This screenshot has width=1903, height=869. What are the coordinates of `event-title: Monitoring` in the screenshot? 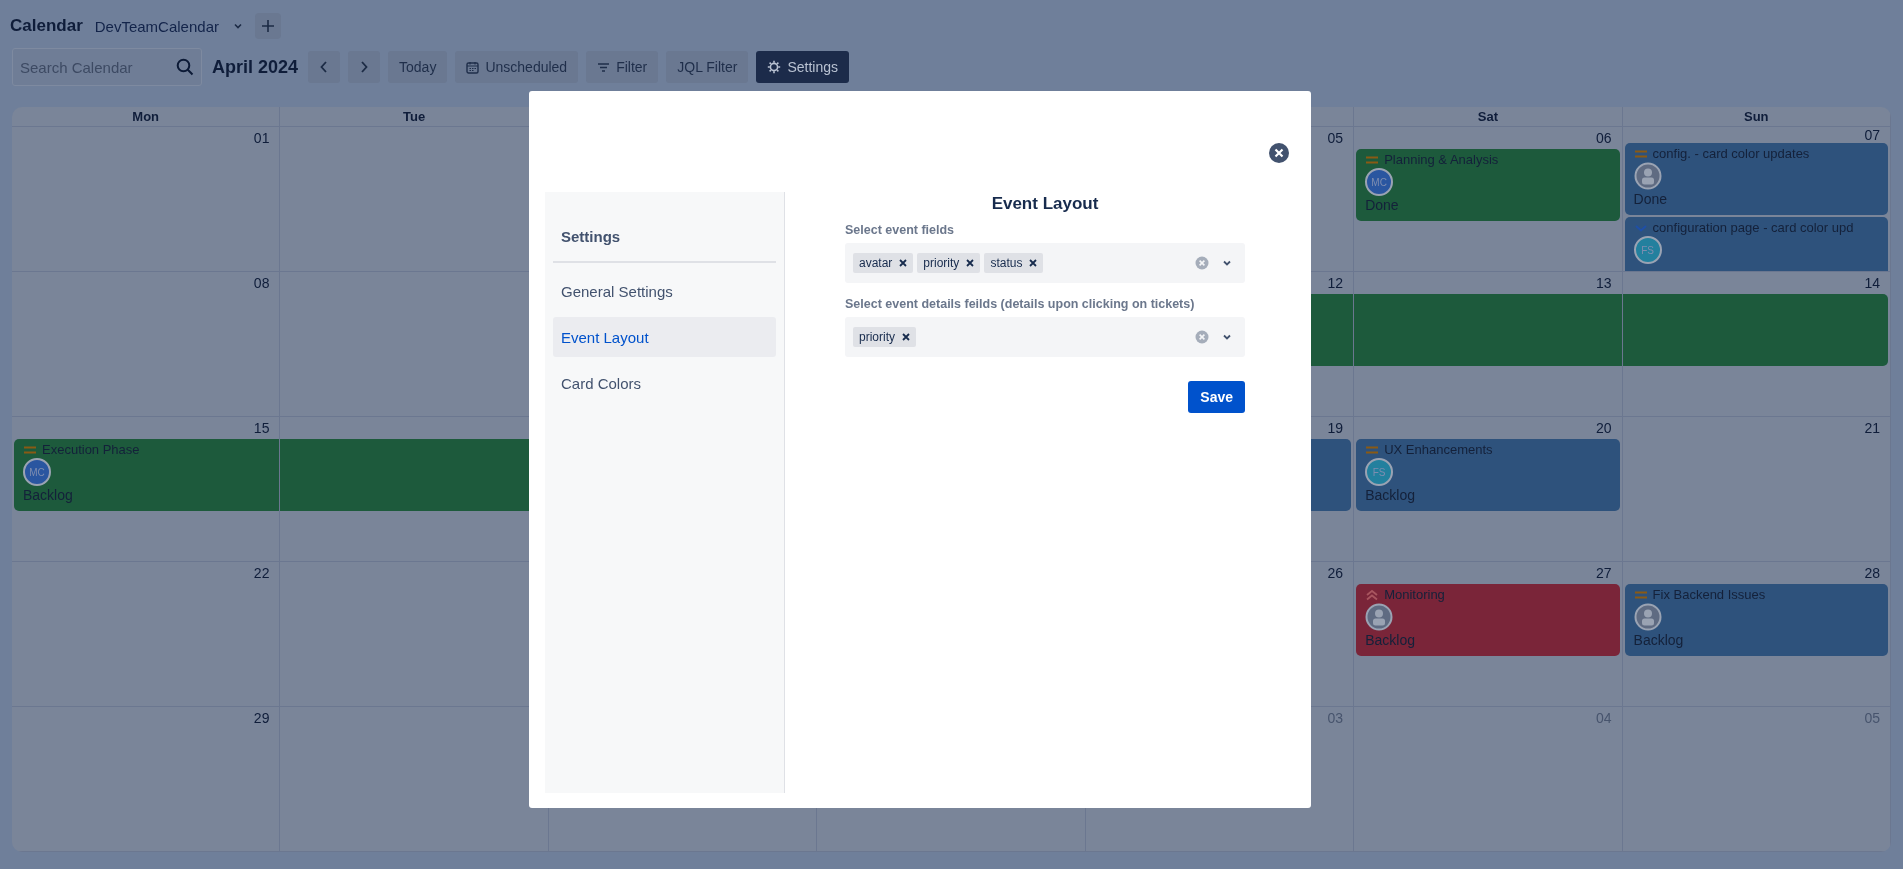 It's located at (1414, 594).